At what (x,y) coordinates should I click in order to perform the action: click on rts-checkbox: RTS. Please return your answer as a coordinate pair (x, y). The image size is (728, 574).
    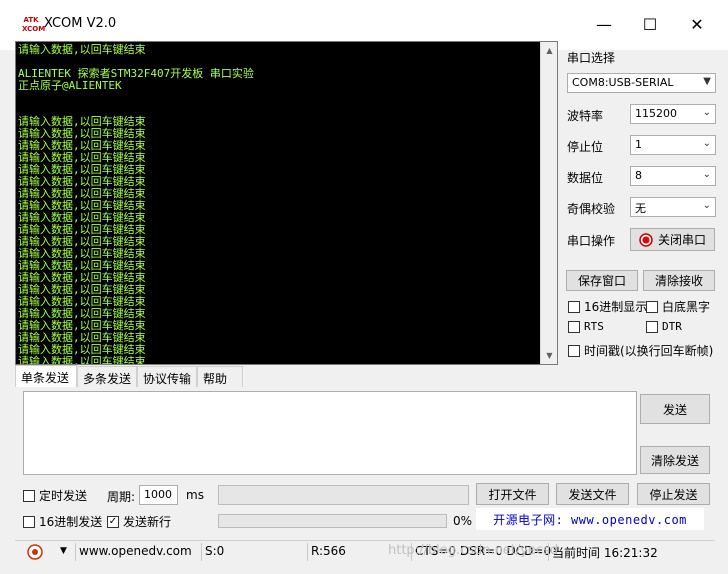
    Looking at the image, I should click on (586, 326).